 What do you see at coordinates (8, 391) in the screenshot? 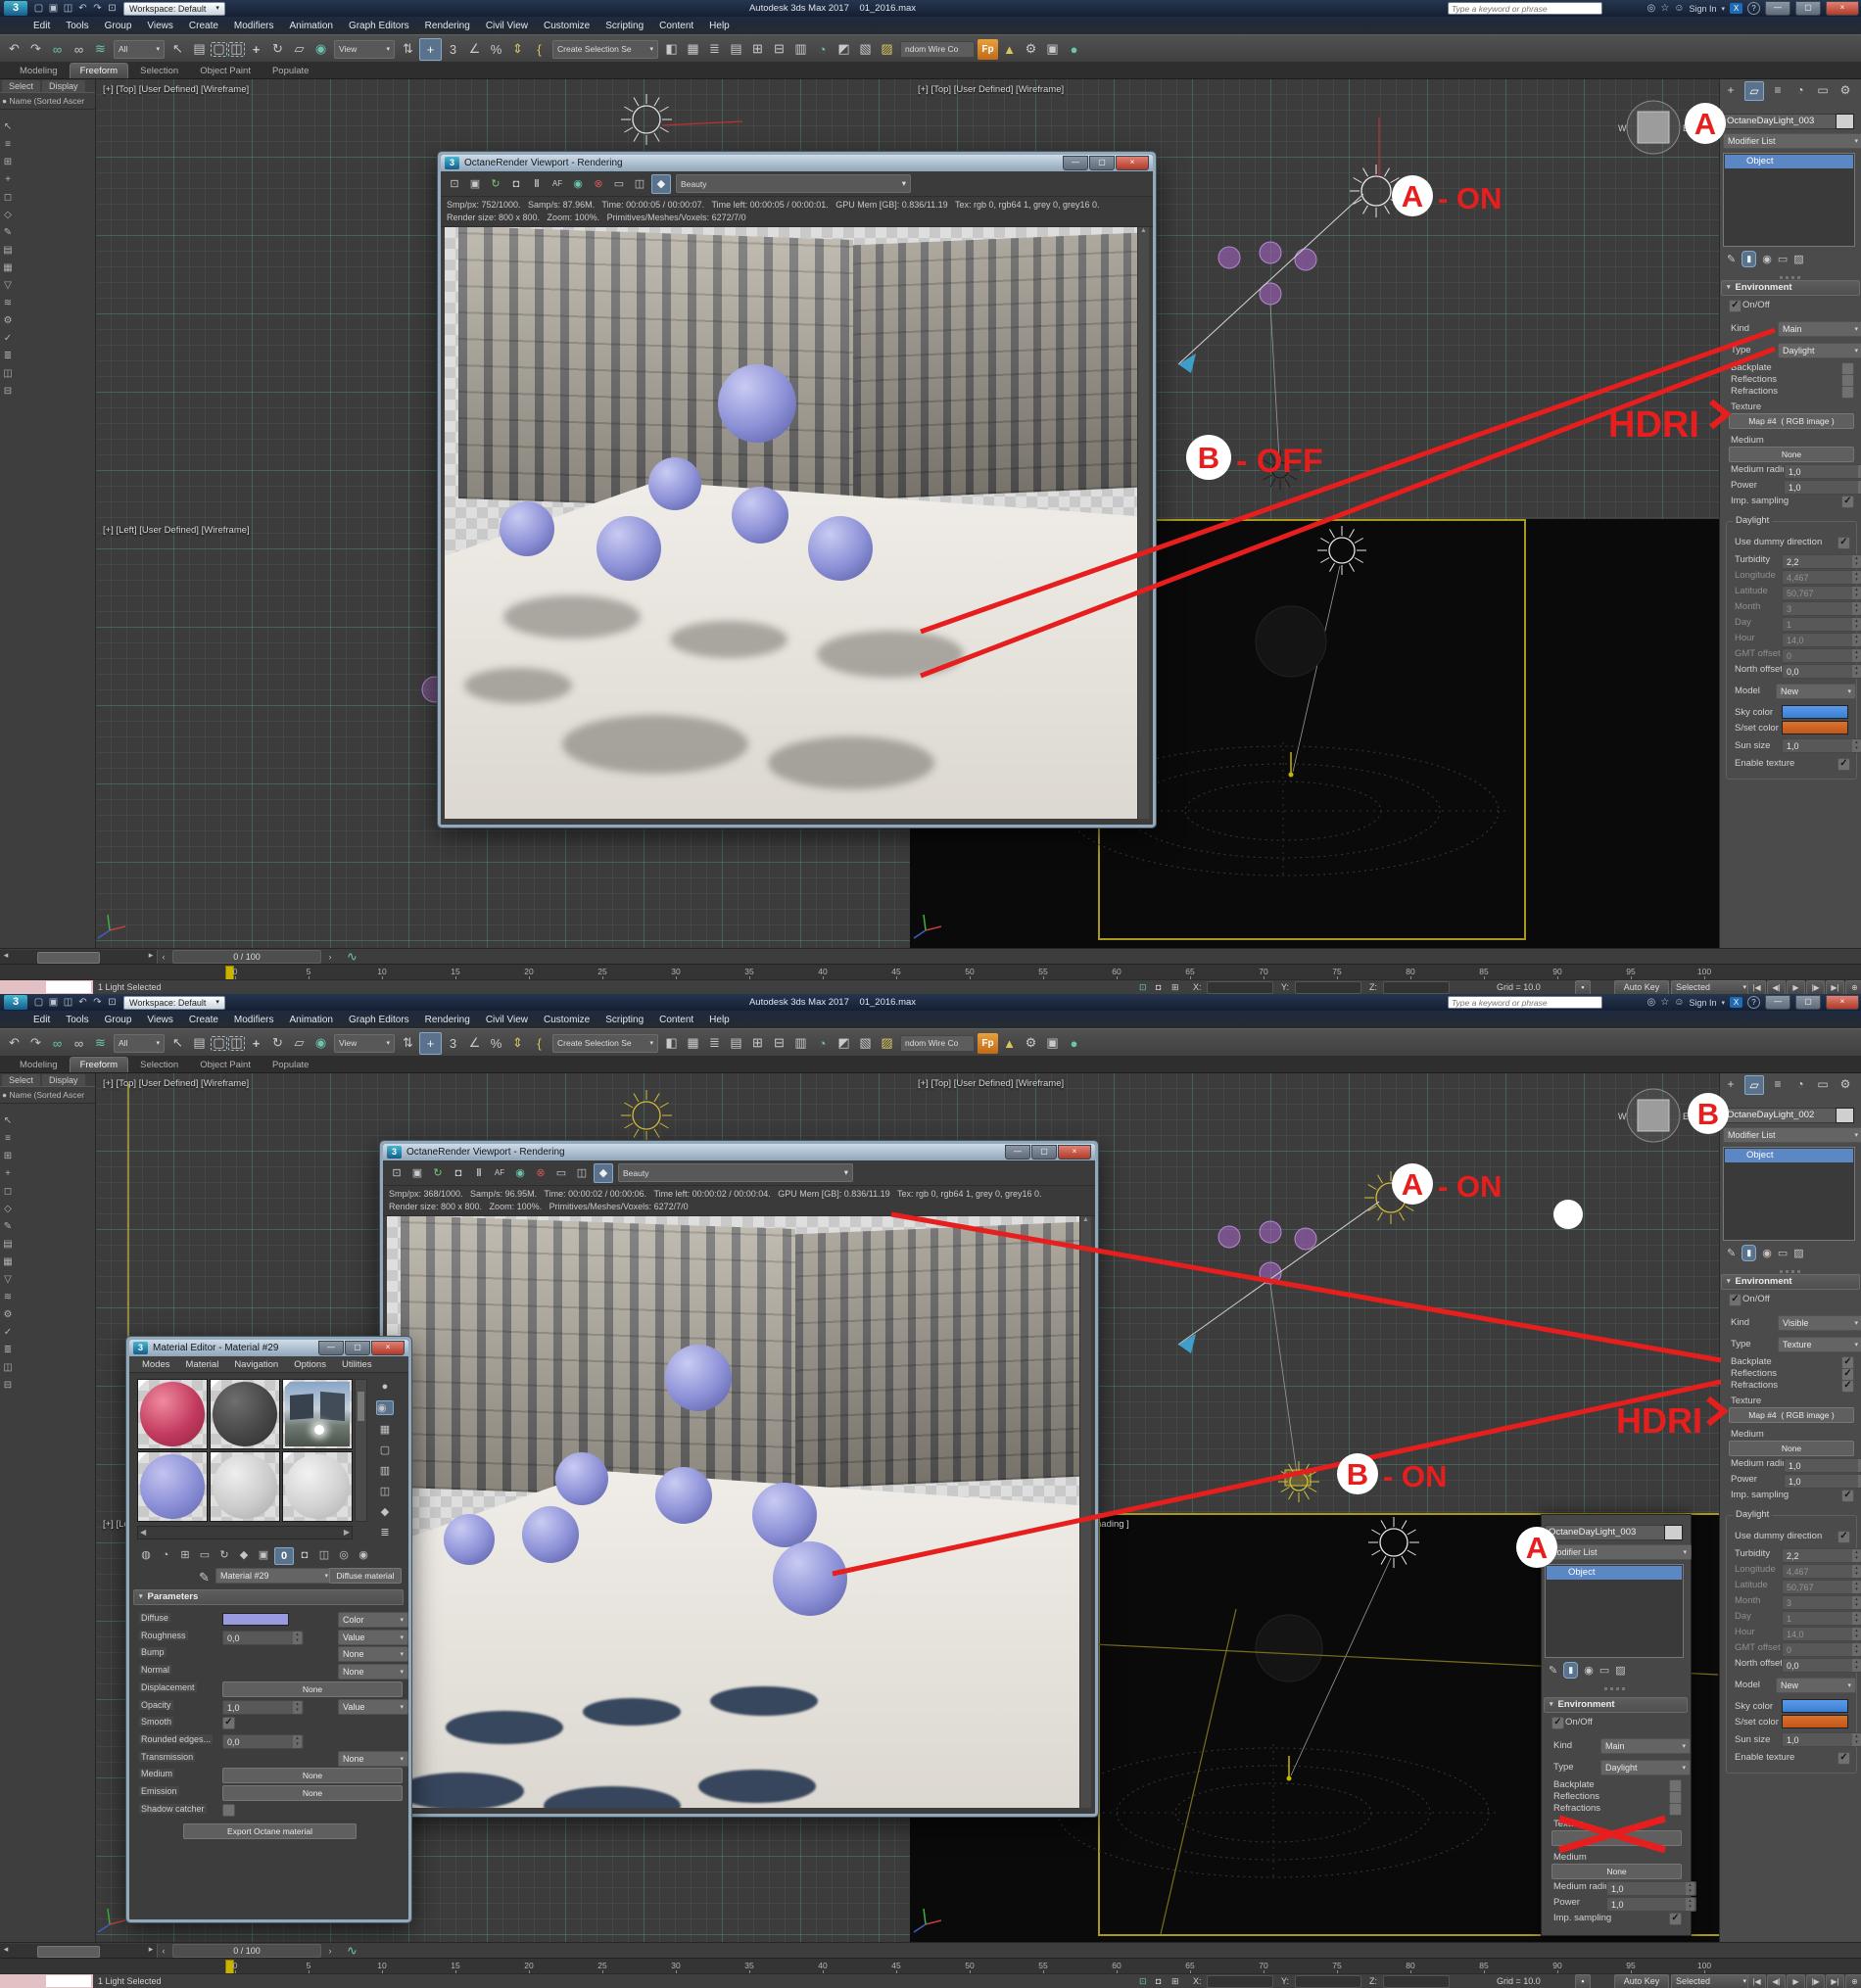
I see `explorer-tool-icon: ⊟` at bounding box center [8, 391].